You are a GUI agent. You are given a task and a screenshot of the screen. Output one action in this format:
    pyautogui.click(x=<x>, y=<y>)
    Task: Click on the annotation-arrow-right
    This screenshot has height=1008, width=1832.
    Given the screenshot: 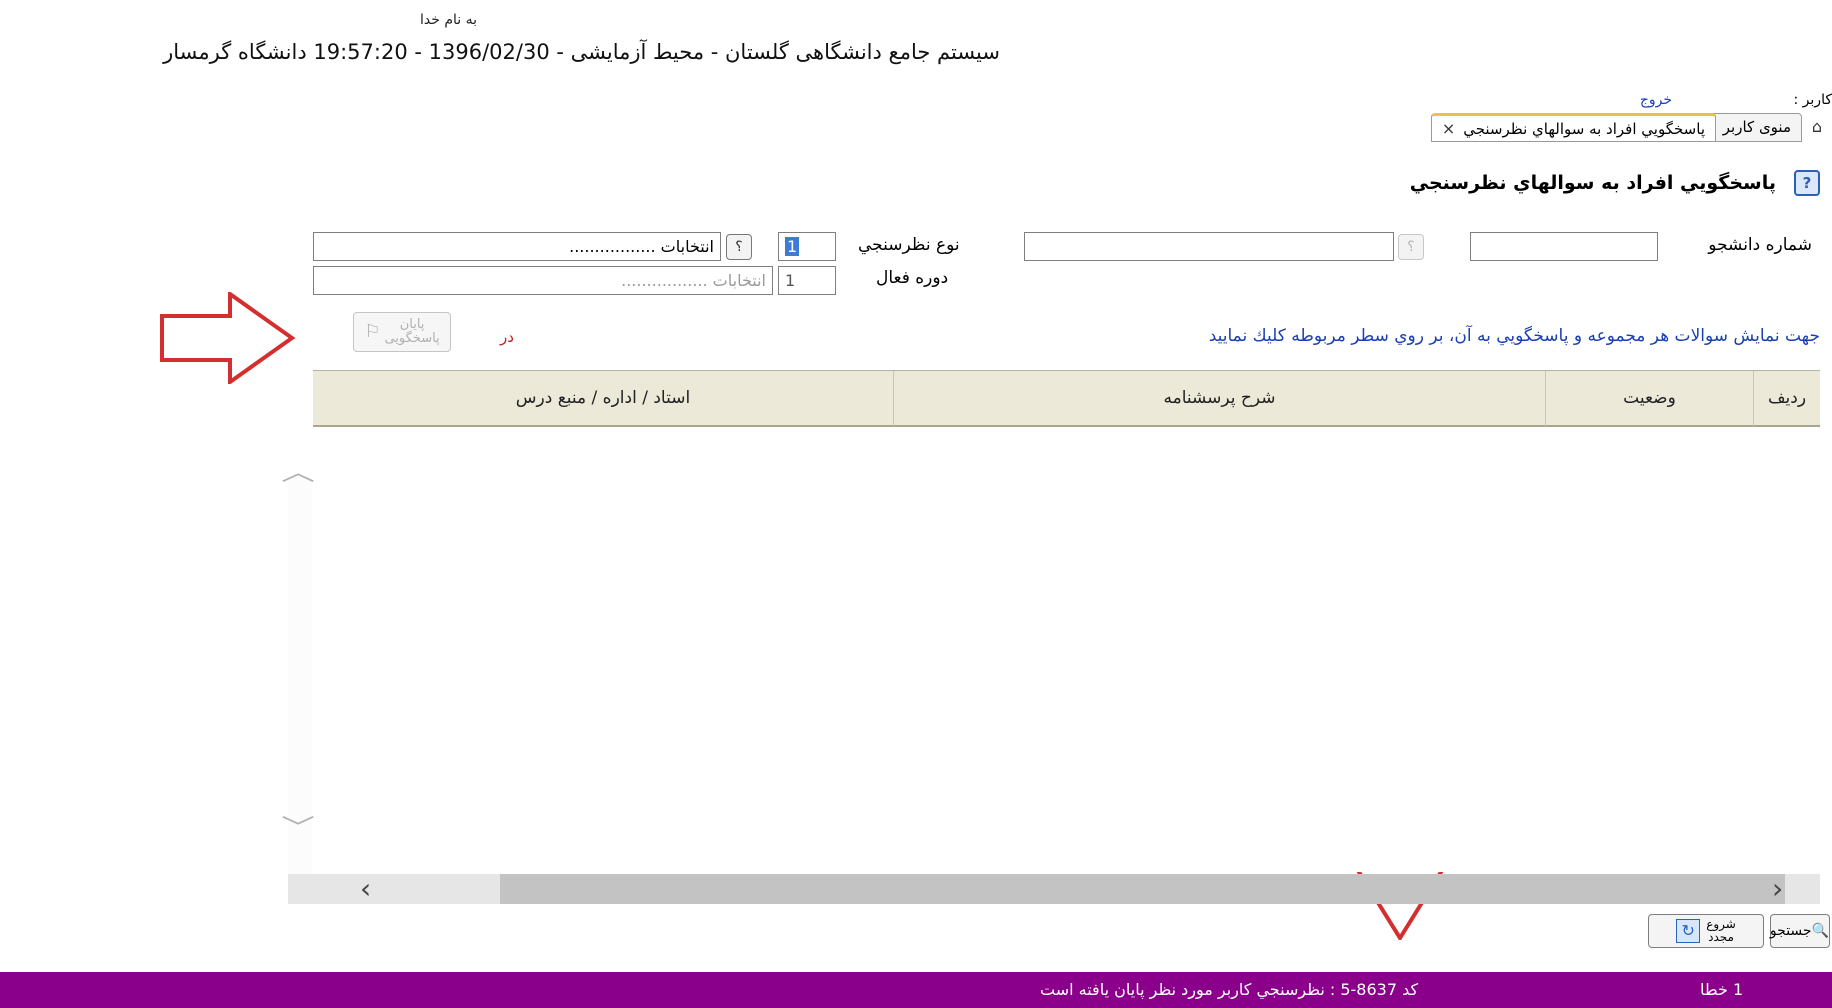 What is the action you would take?
    pyautogui.click(x=228, y=338)
    